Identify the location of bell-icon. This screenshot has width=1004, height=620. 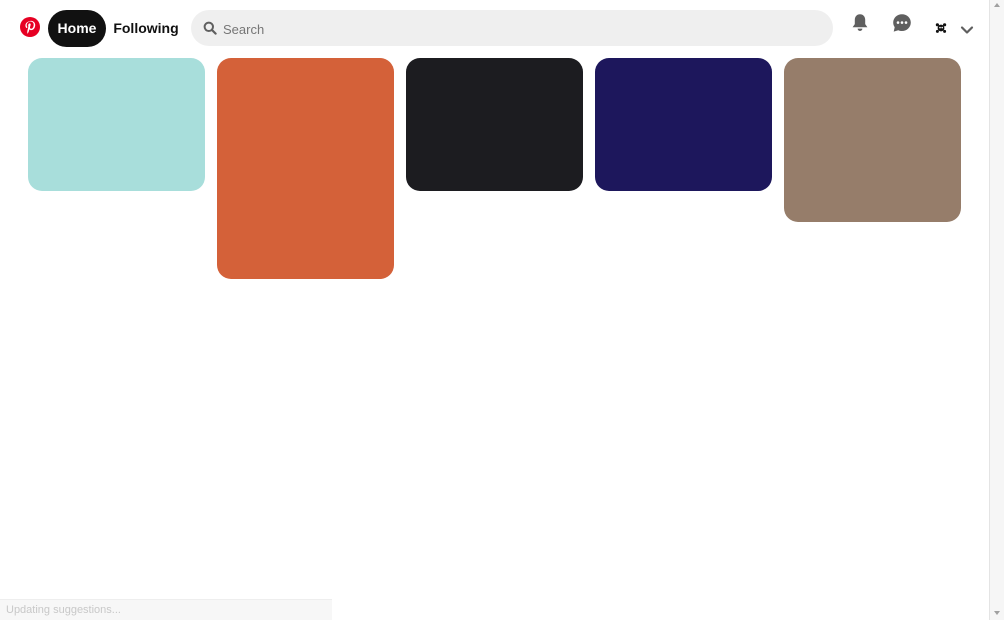
(860, 25).